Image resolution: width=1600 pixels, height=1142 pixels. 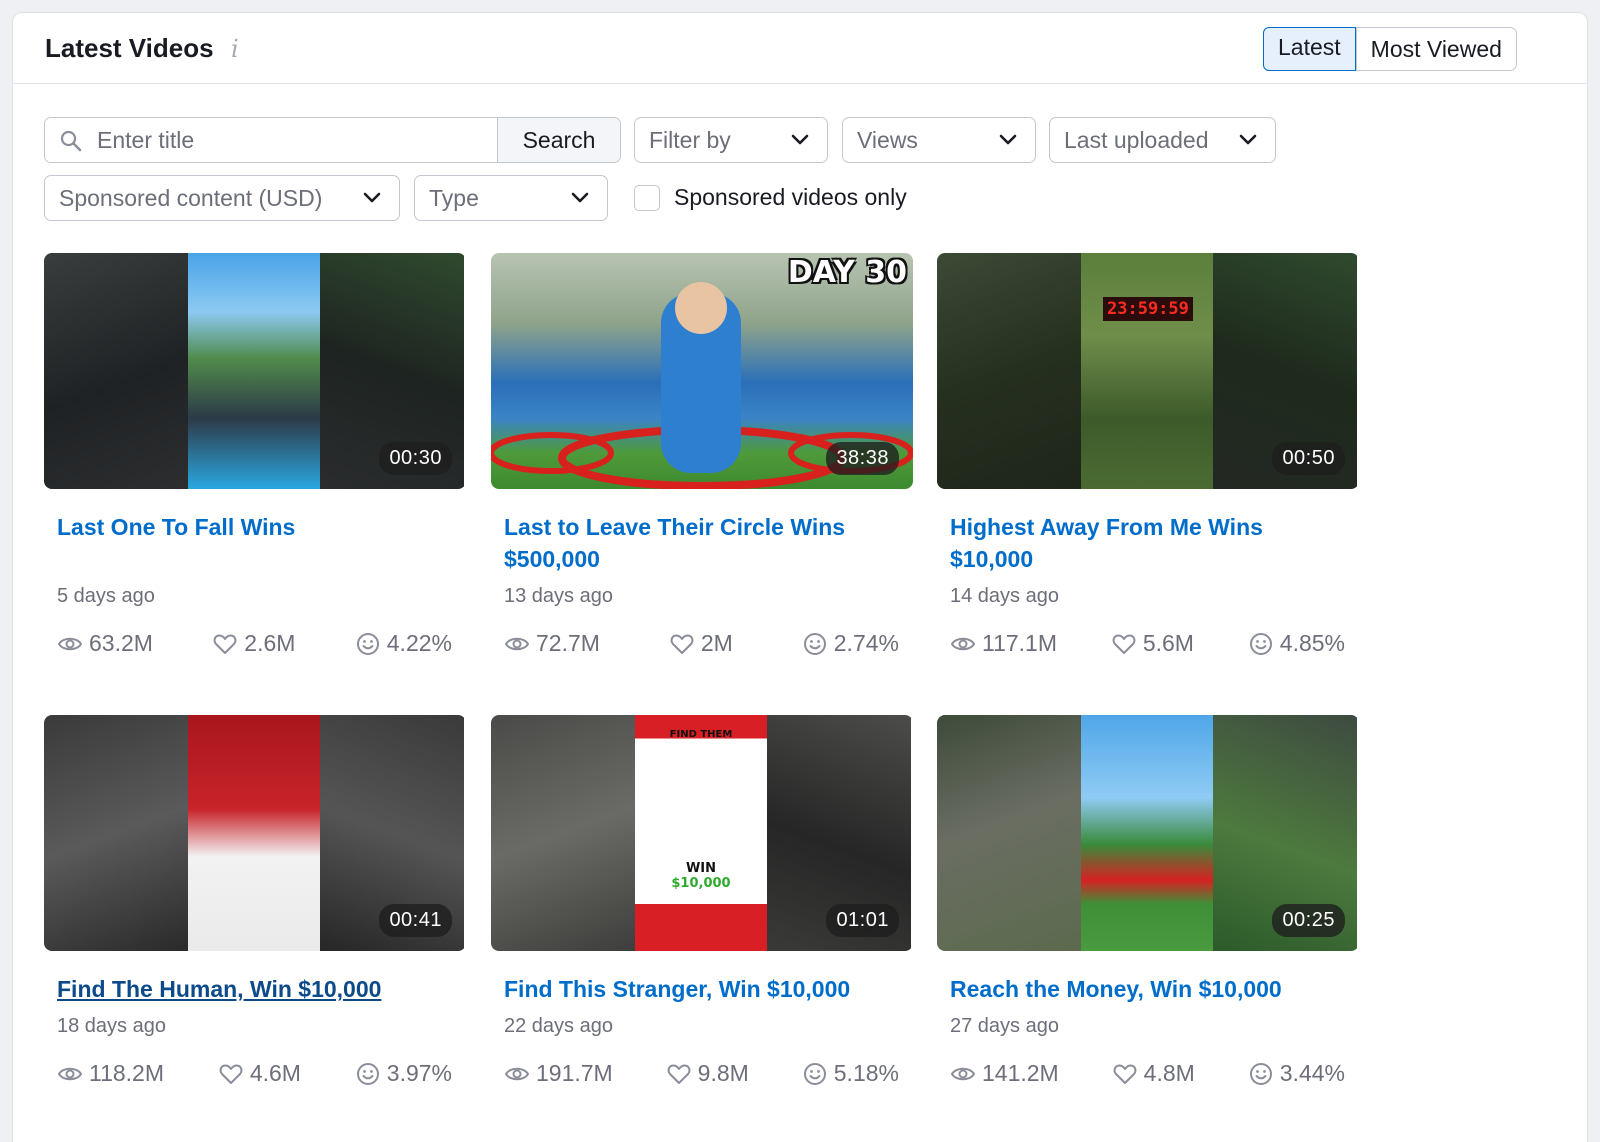 I want to click on engagement-rate: 3.97%, so click(x=419, y=1073).